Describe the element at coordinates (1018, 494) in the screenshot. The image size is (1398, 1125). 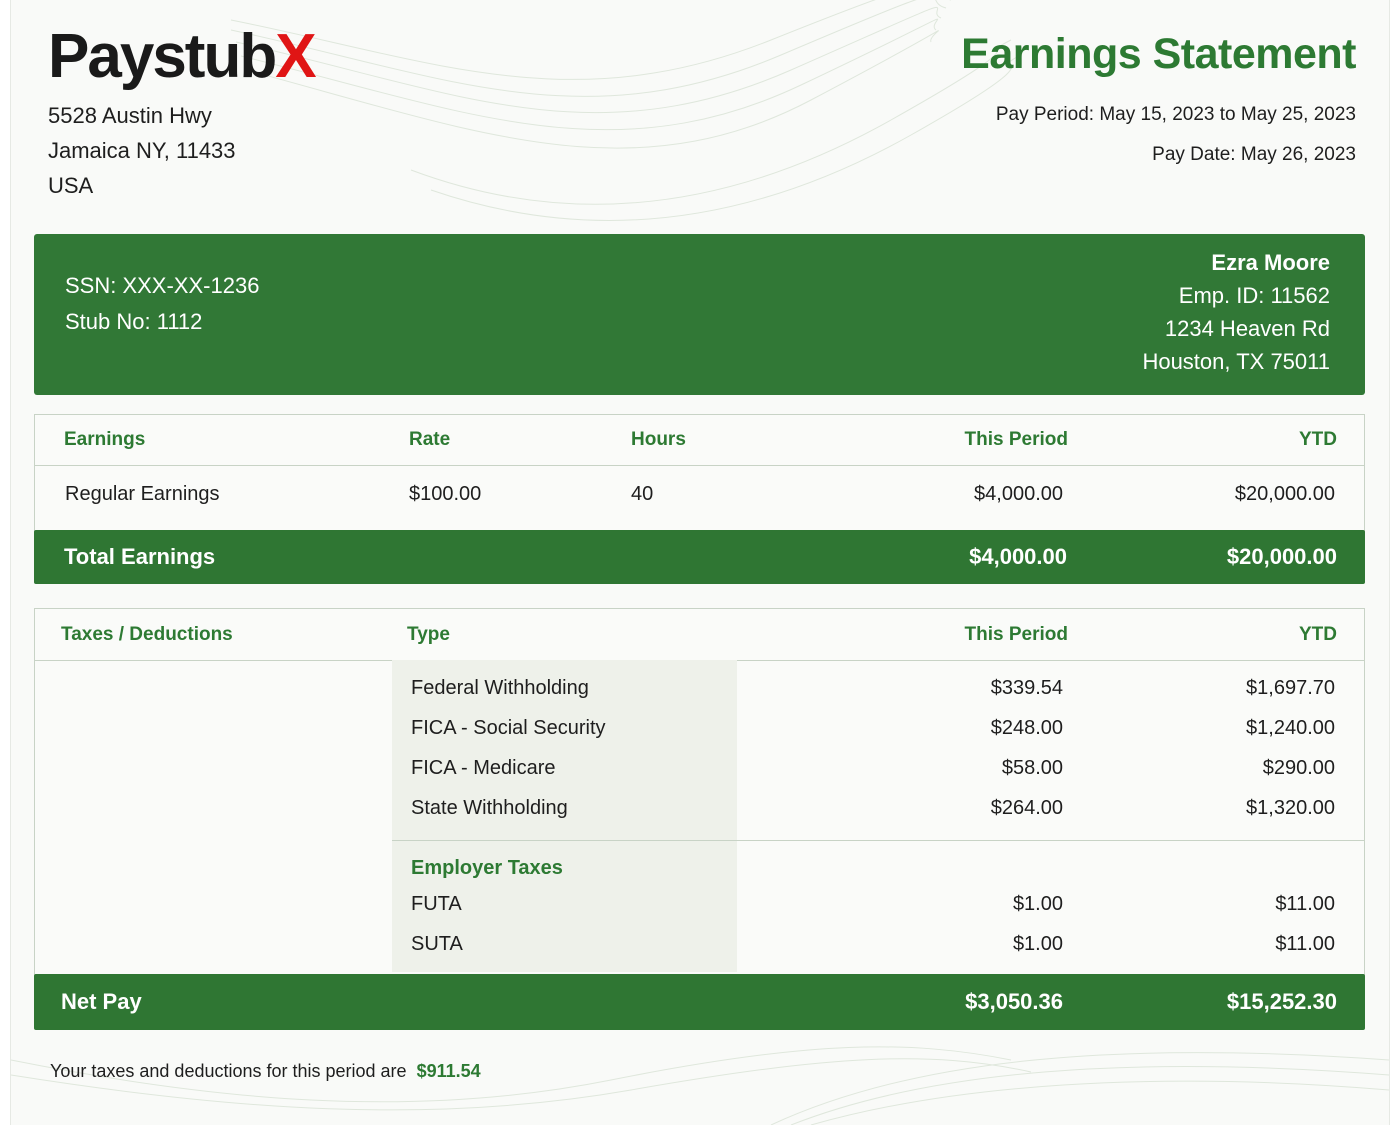
I see `earnings-this-period: $4,000.00` at that location.